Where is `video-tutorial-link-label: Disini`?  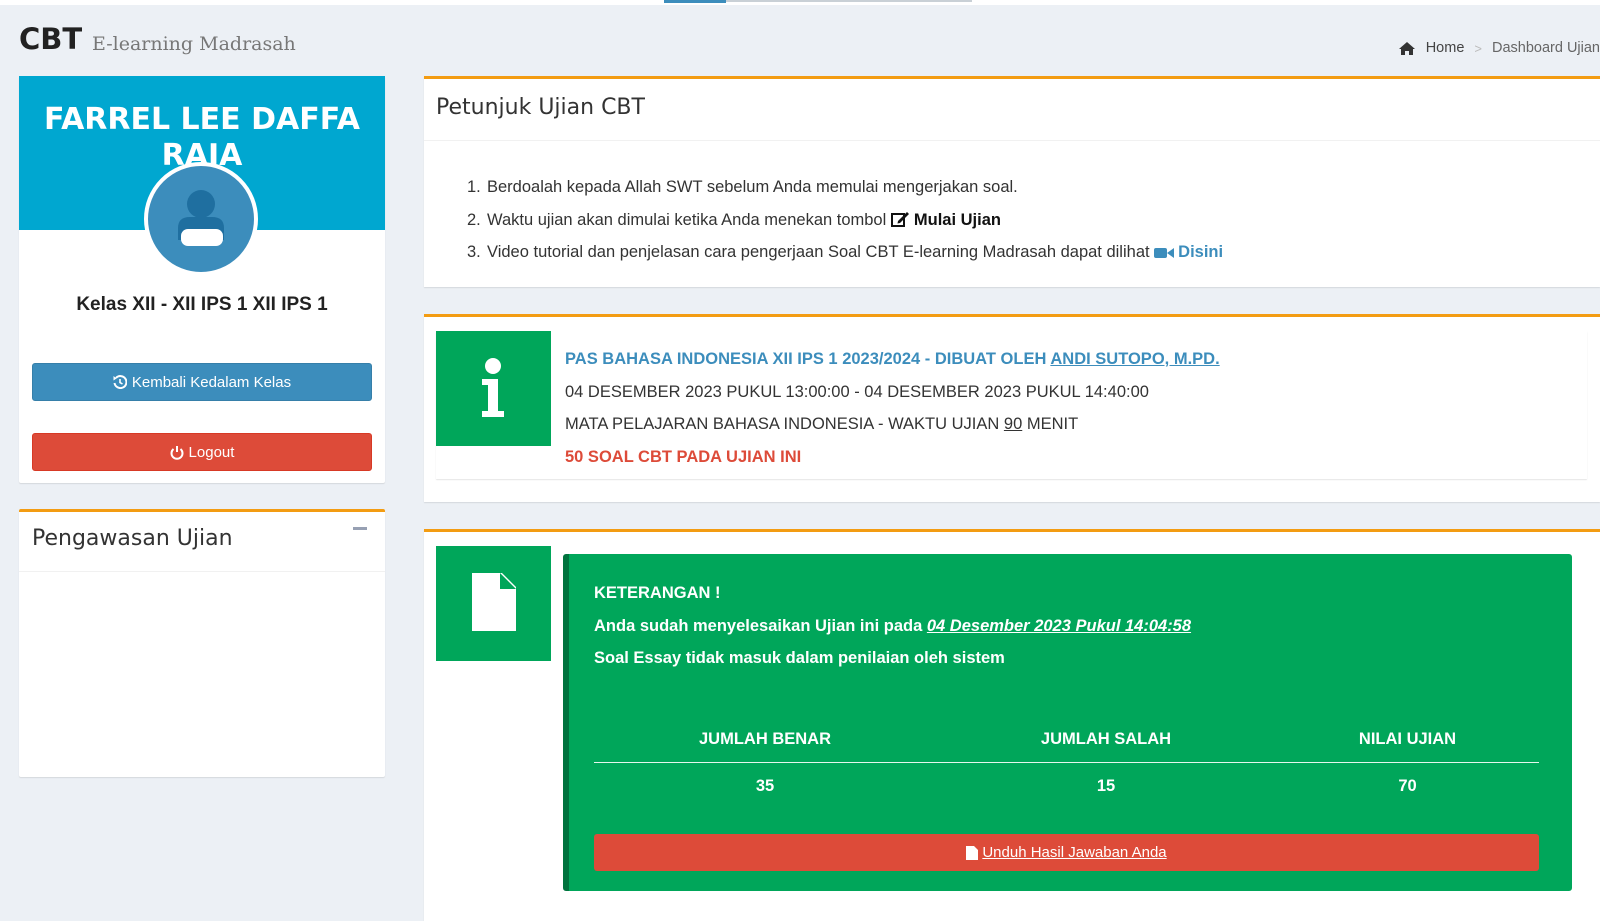
video-tutorial-link-label: Disini is located at coordinates (1201, 252).